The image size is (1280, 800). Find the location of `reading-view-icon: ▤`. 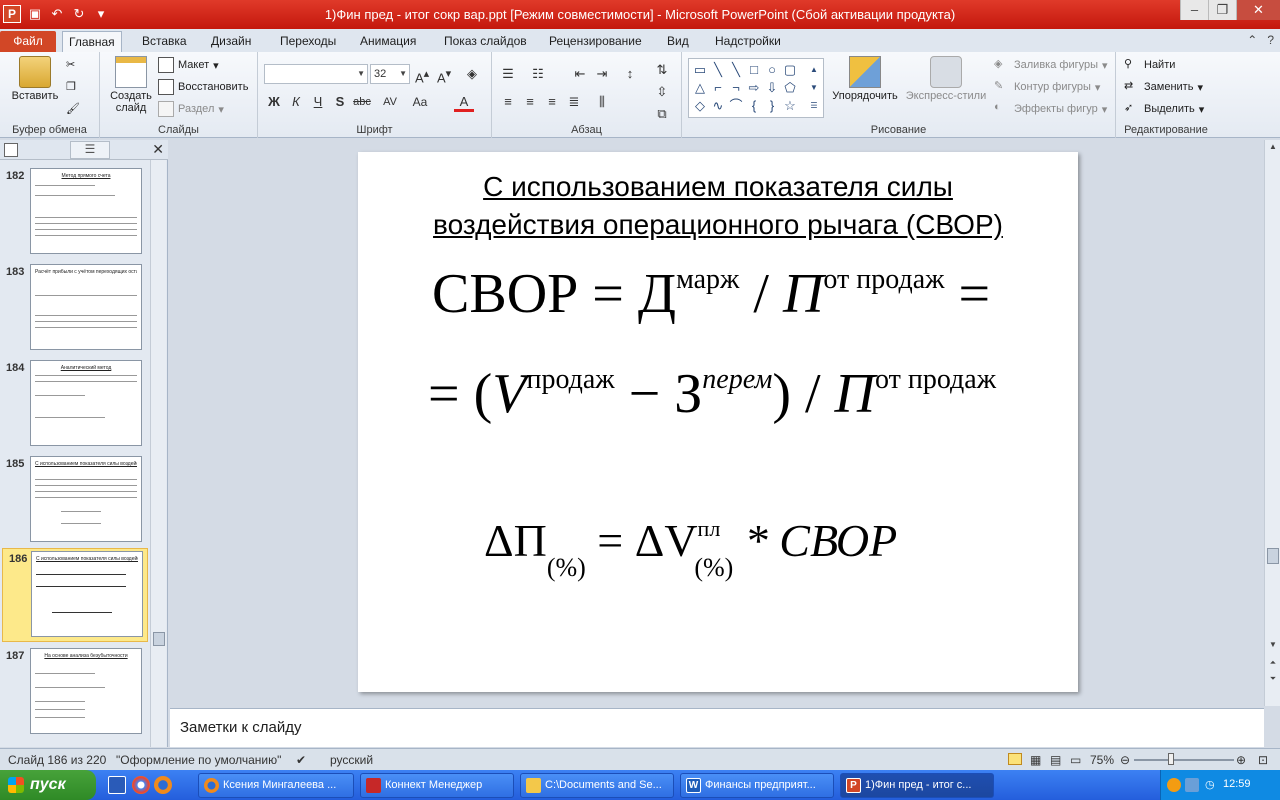

reading-view-icon: ▤ is located at coordinates (1055, 760).